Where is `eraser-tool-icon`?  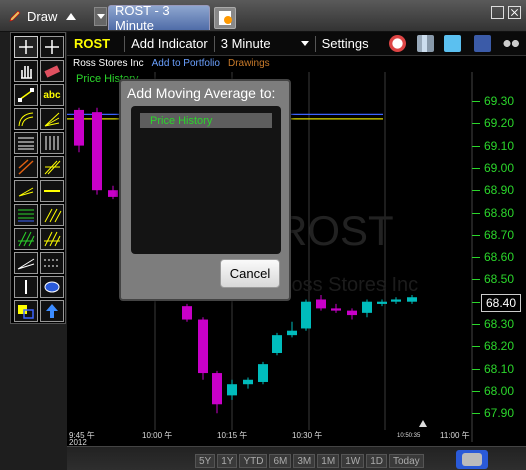
eraser-tool-icon is located at coordinates (52, 71).